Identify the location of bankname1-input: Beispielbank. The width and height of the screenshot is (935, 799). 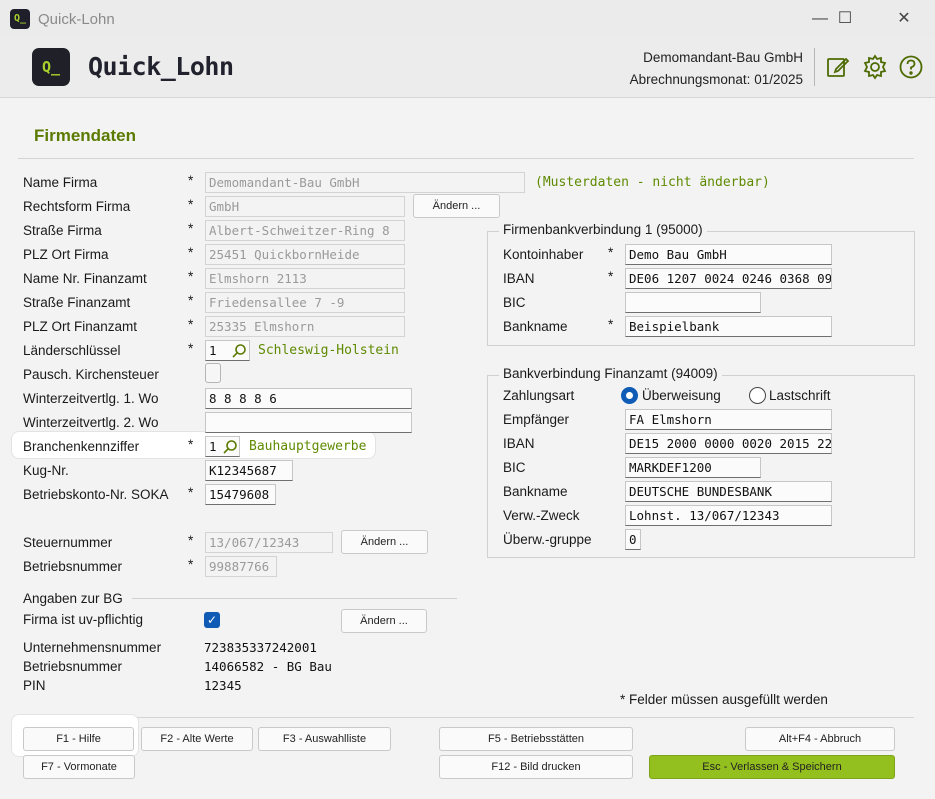
(728, 326).